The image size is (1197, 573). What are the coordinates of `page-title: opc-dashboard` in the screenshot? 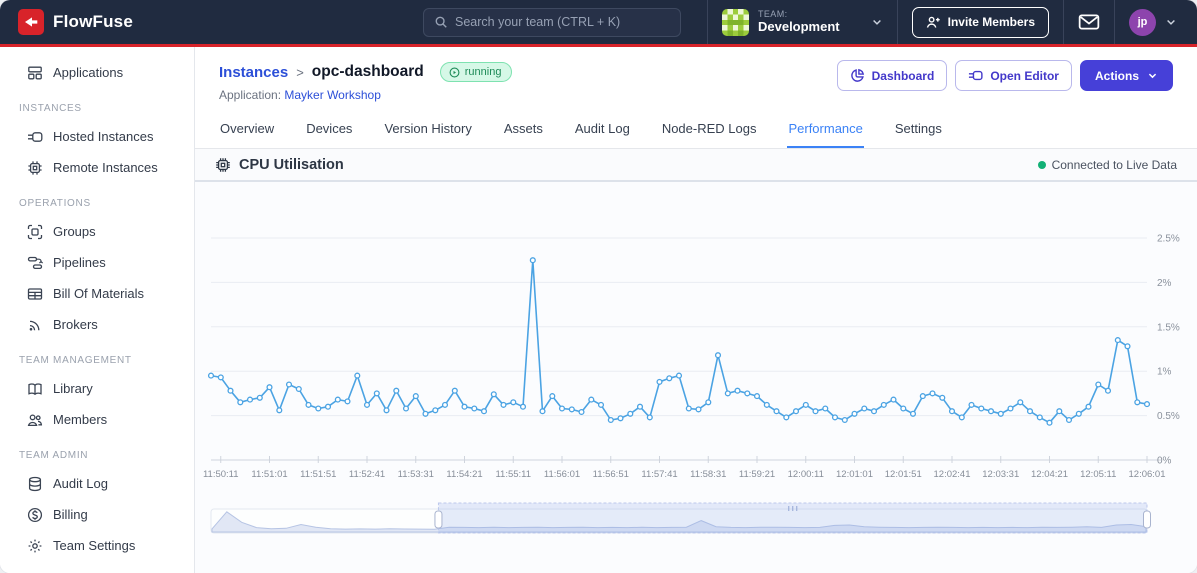 It's located at (367, 71).